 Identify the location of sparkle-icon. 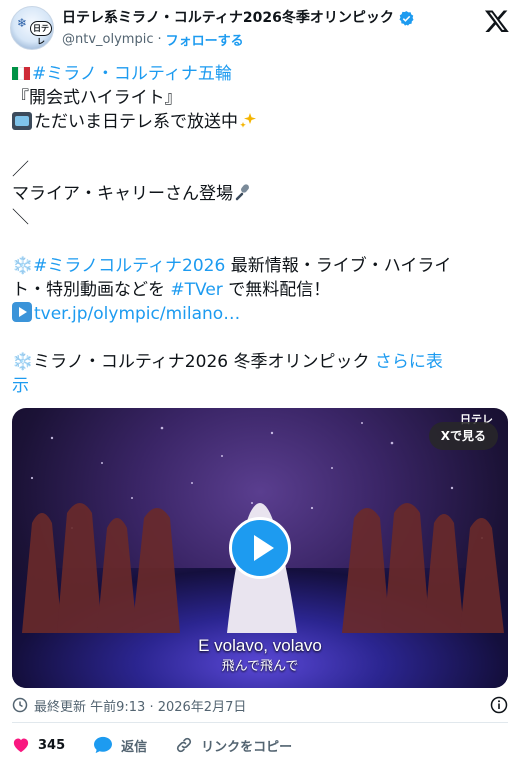
(248, 120).